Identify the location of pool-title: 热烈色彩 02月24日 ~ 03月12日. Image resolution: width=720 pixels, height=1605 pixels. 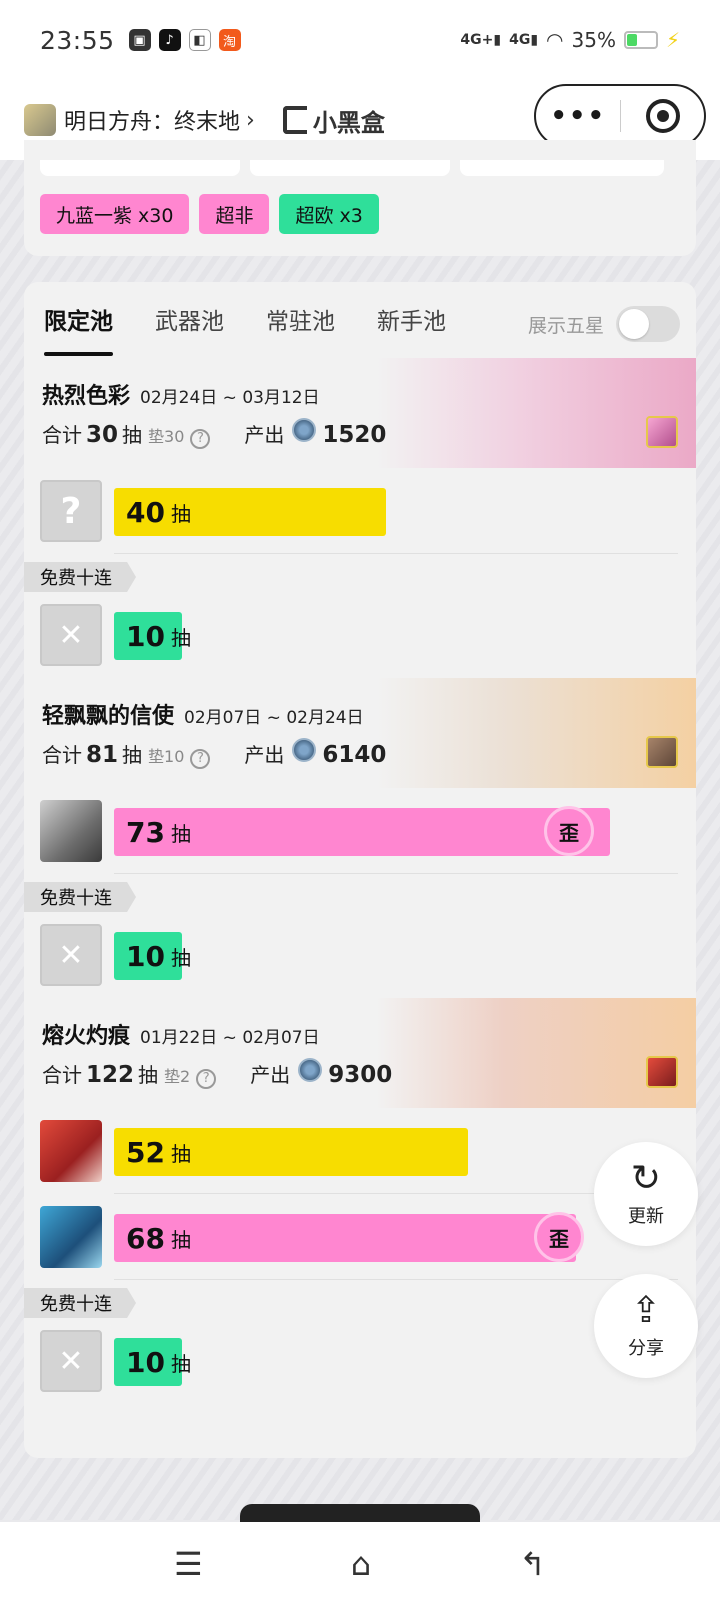
(181, 396).